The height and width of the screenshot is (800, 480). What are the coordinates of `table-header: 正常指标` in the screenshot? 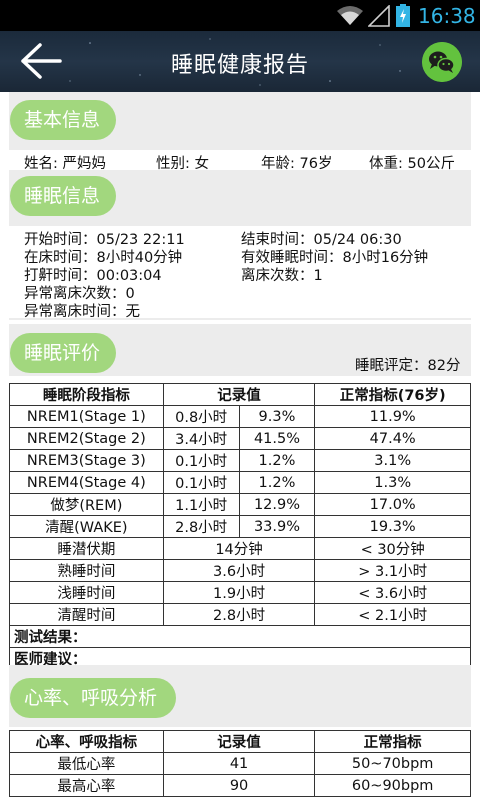 It's located at (392, 741).